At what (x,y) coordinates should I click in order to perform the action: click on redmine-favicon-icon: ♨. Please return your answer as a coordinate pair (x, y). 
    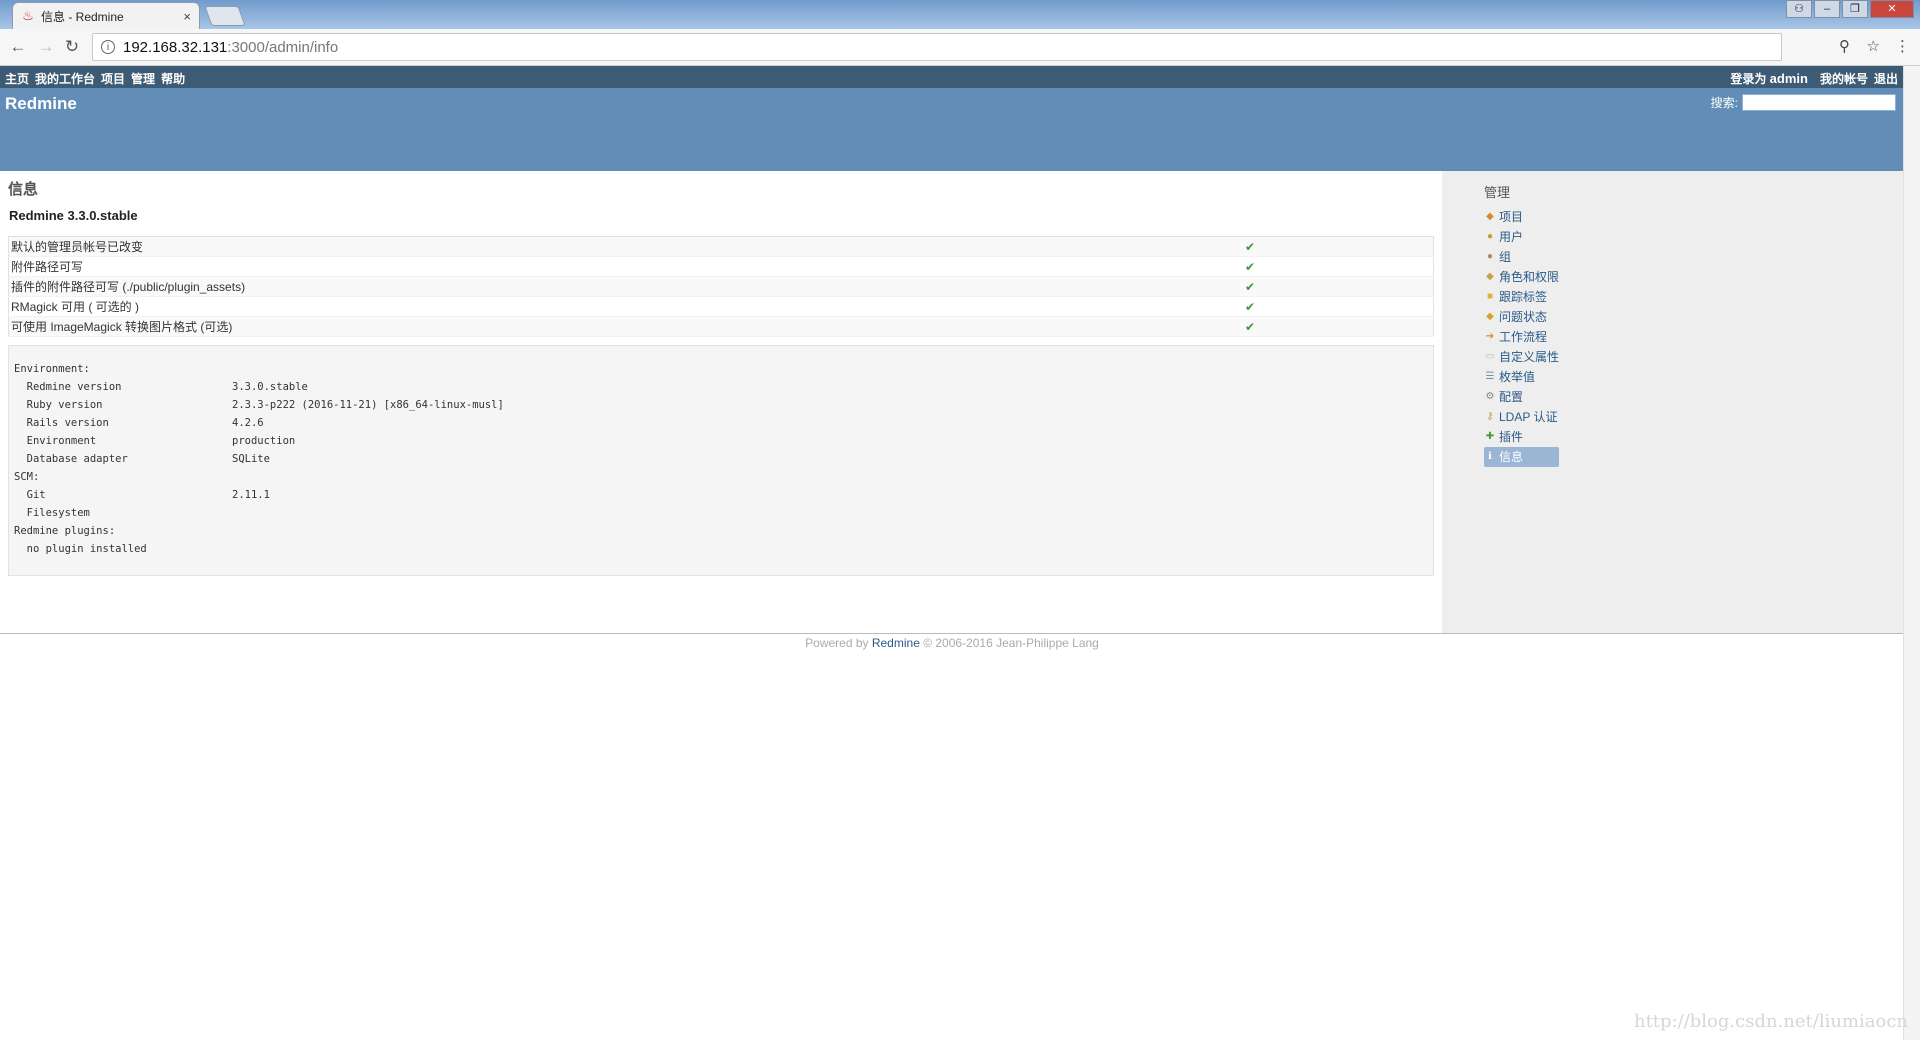
    Looking at the image, I should click on (28, 15).